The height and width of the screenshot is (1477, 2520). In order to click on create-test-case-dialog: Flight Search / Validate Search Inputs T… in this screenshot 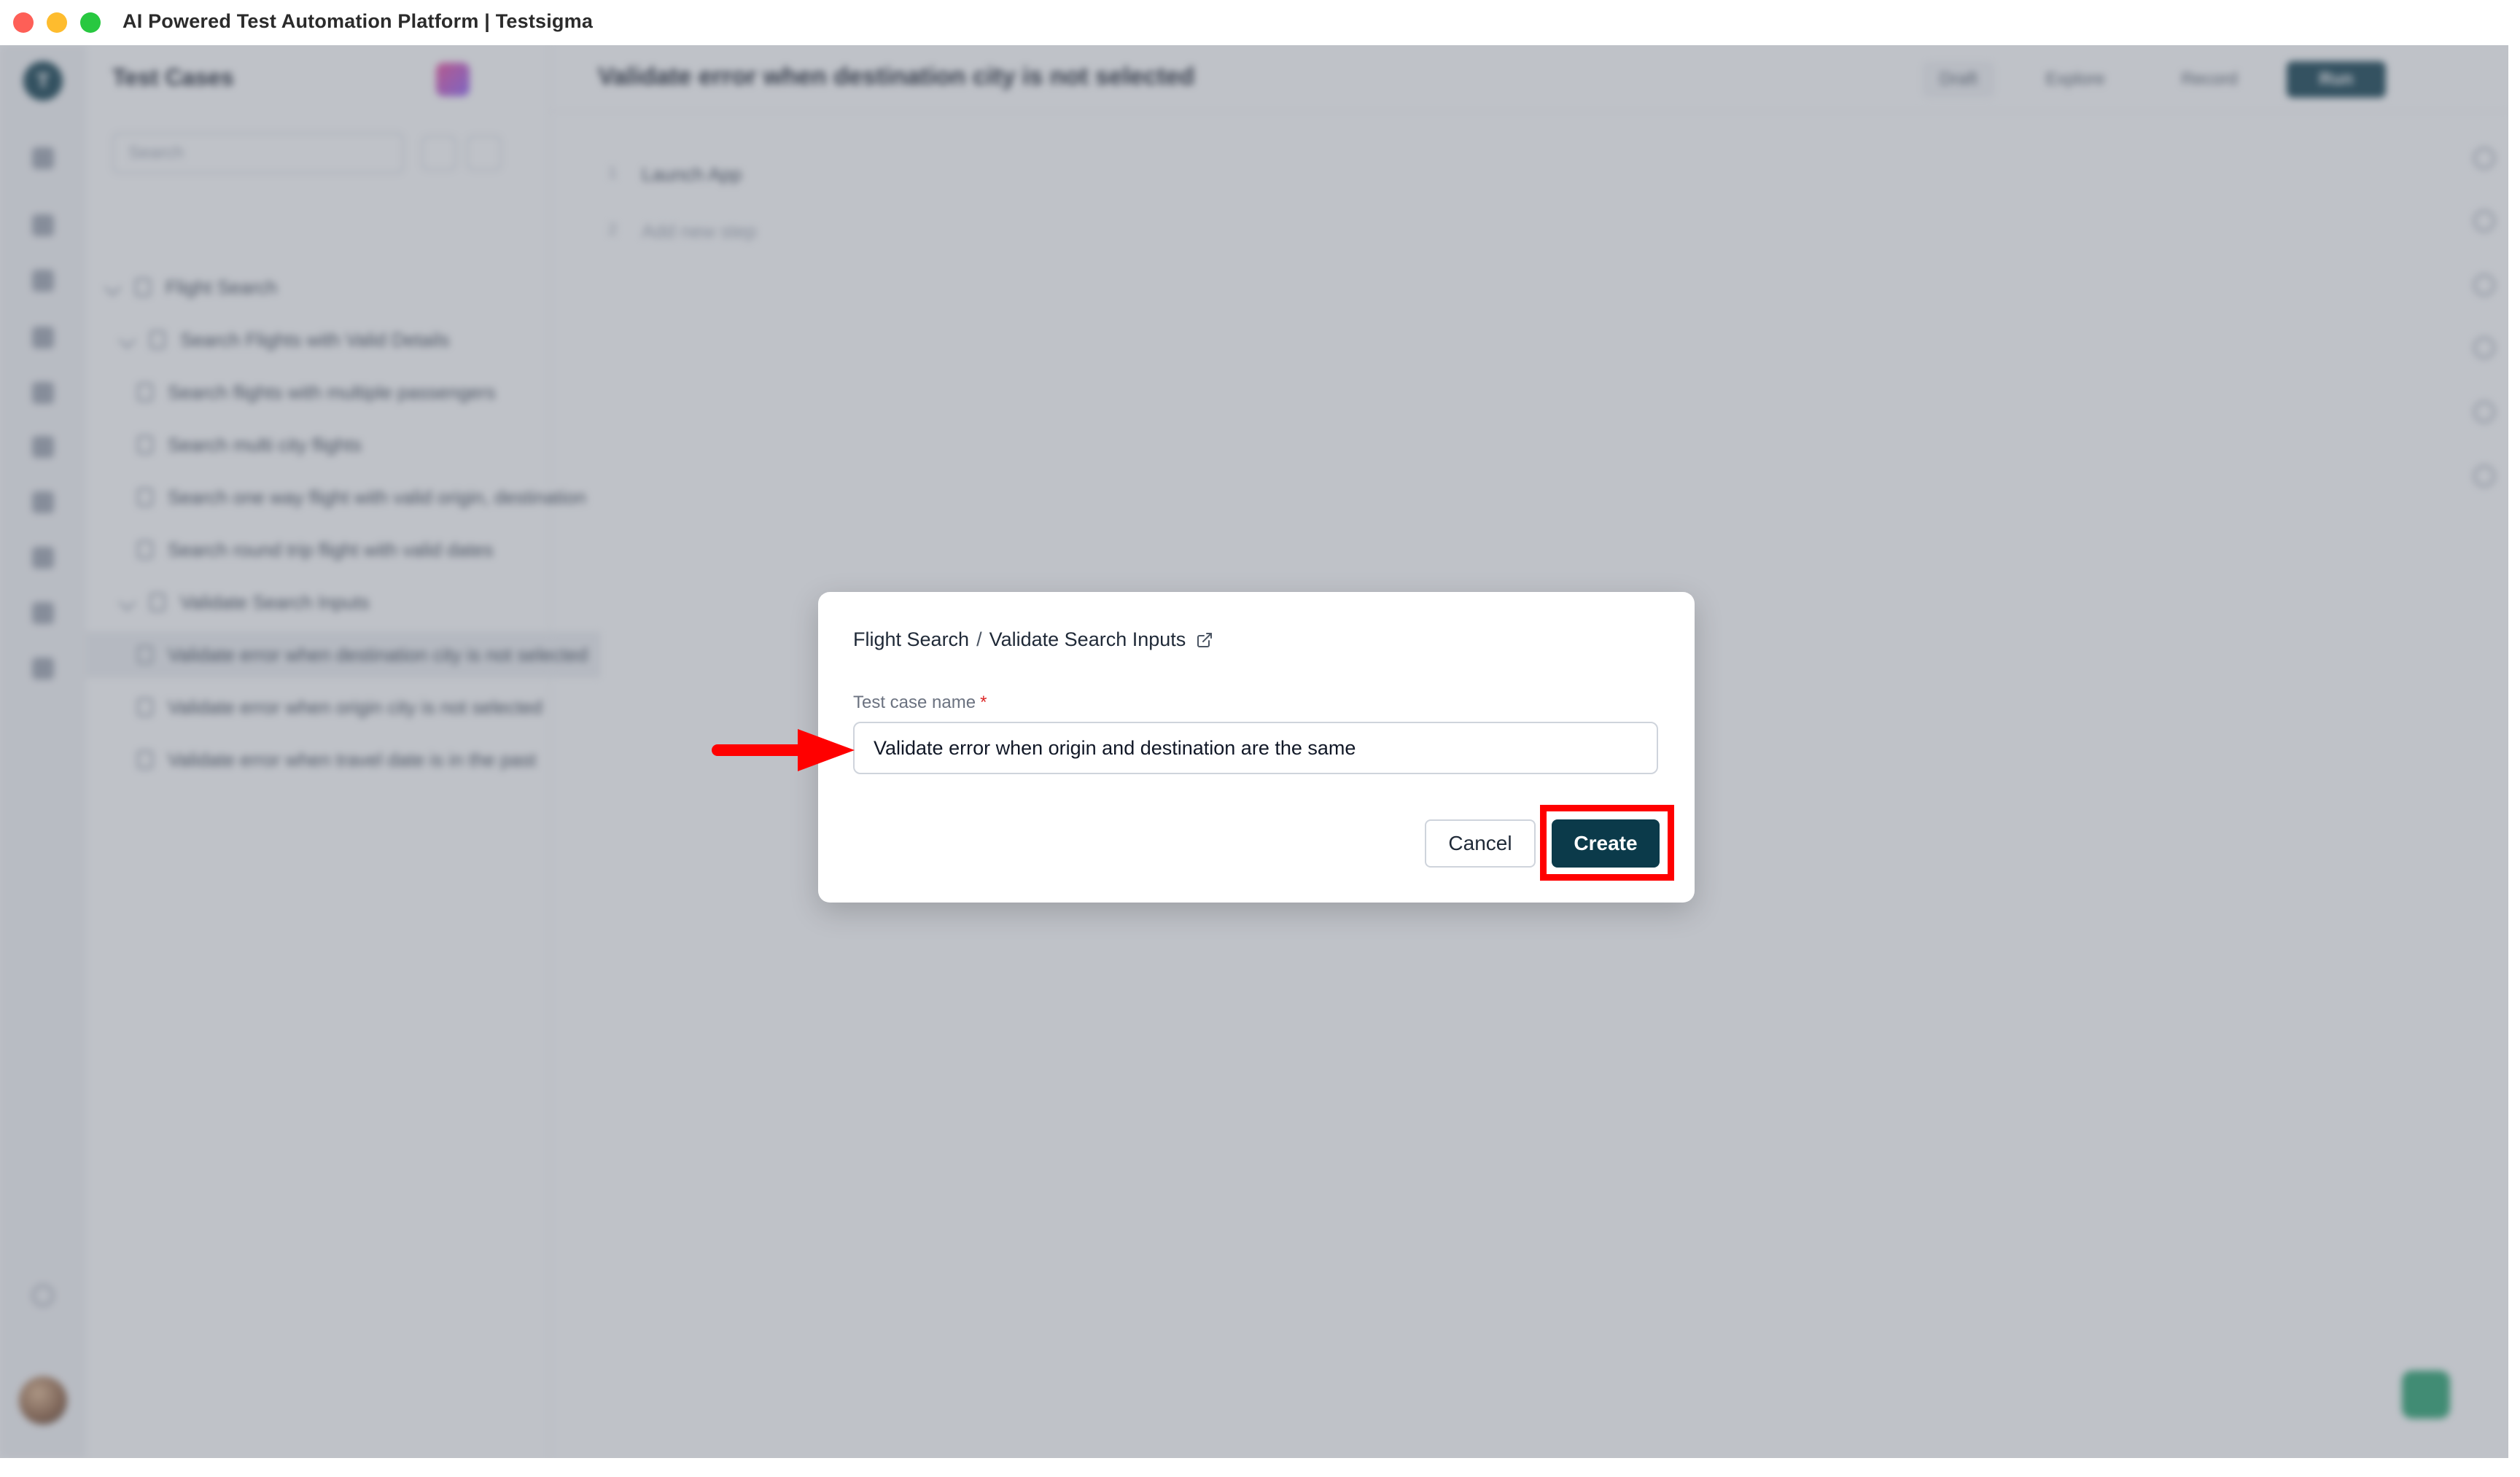, I will do `click(1256, 747)`.